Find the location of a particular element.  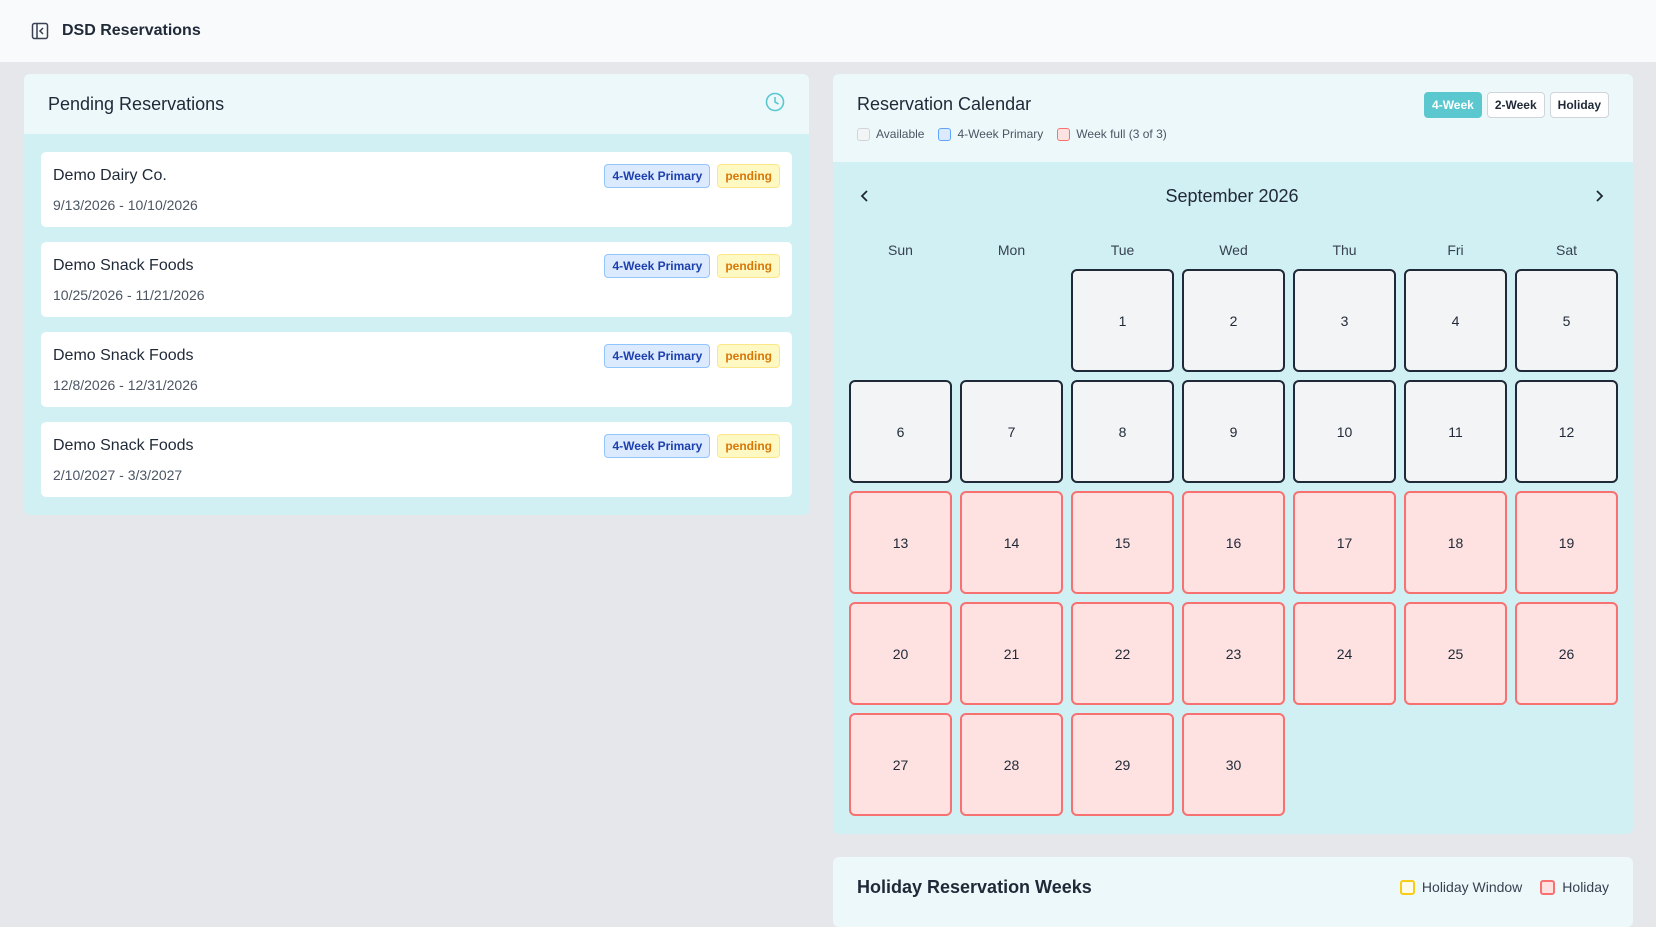

month-label: September 2026 is located at coordinates (1232, 195).